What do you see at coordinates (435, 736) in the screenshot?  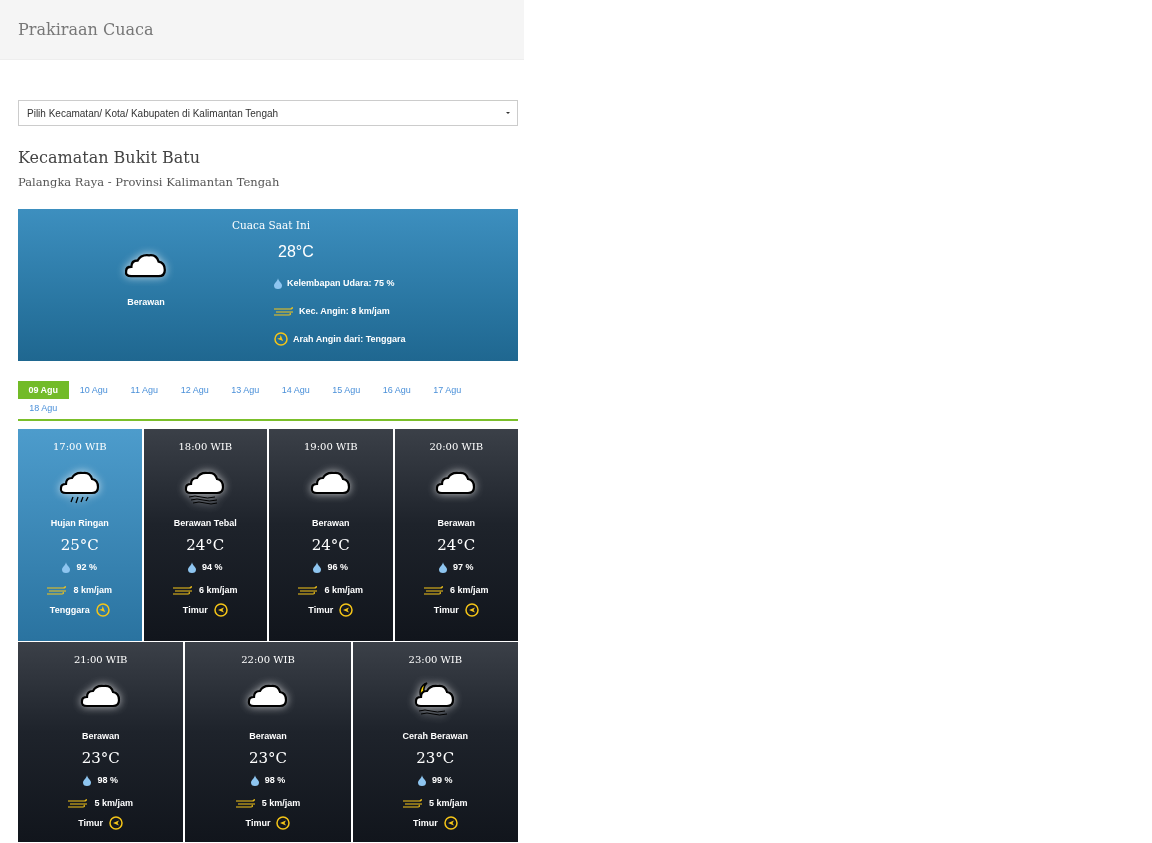 I see `condition-label: Cerah Berawan` at bounding box center [435, 736].